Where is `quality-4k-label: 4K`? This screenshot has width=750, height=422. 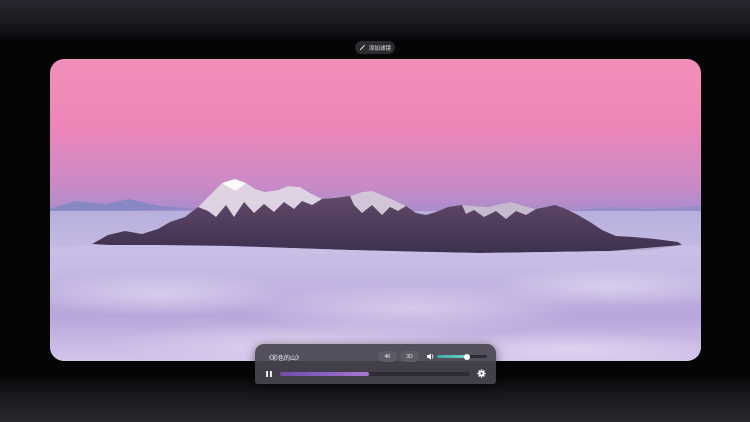 quality-4k-label: 4K is located at coordinates (387, 356).